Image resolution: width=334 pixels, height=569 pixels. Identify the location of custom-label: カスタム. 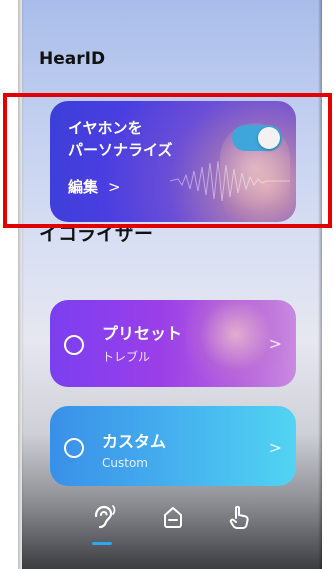
(134, 441).